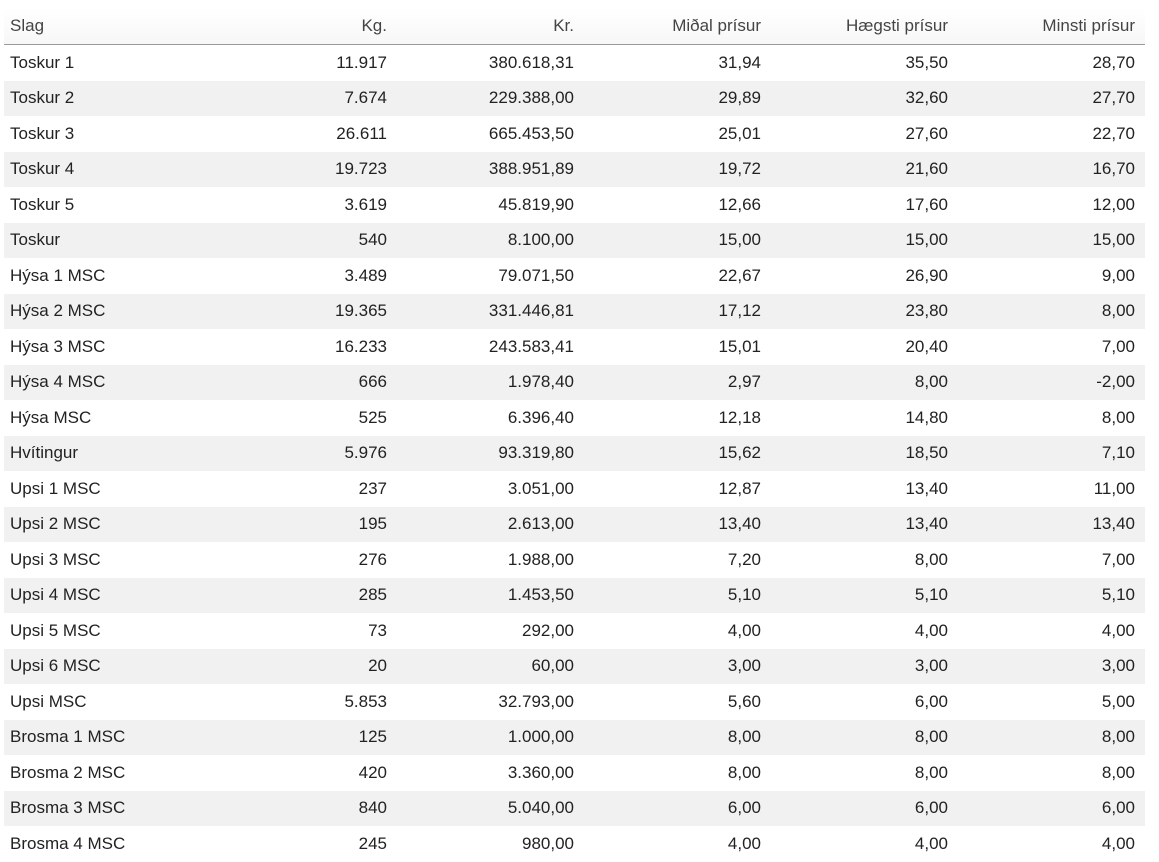 This screenshot has width=1159, height=862. I want to click on cell-min-price: 12,00, so click(1113, 204).